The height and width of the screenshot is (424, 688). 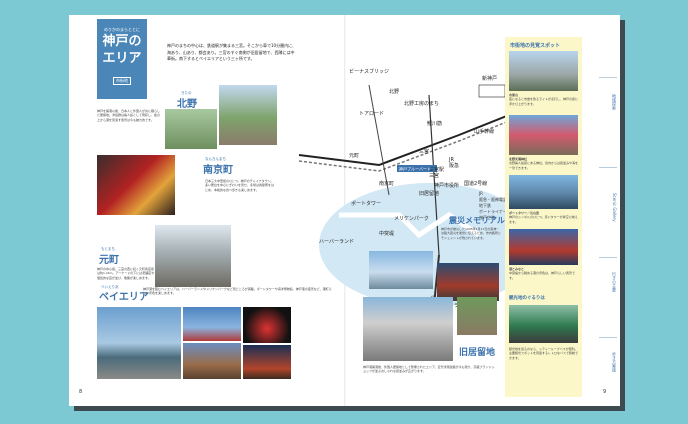 What do you see at coordinates (421, 103) in the screenshot?
I see `map-label: 北野工房のまち` at bounding box center [421, 103].